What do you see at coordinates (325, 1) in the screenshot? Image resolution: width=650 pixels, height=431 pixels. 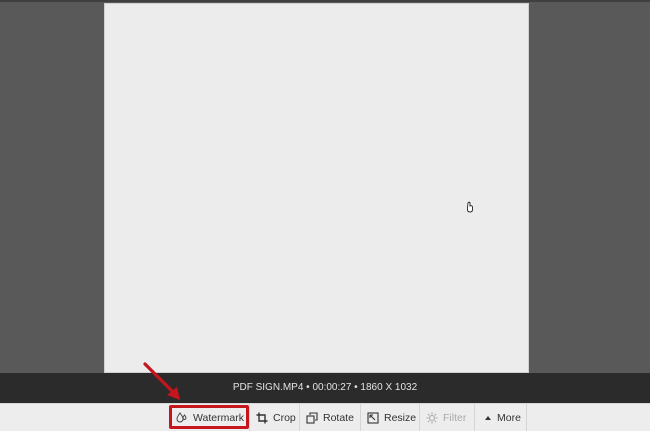 I see `window-top-strip` at bounding box center [325, 1].